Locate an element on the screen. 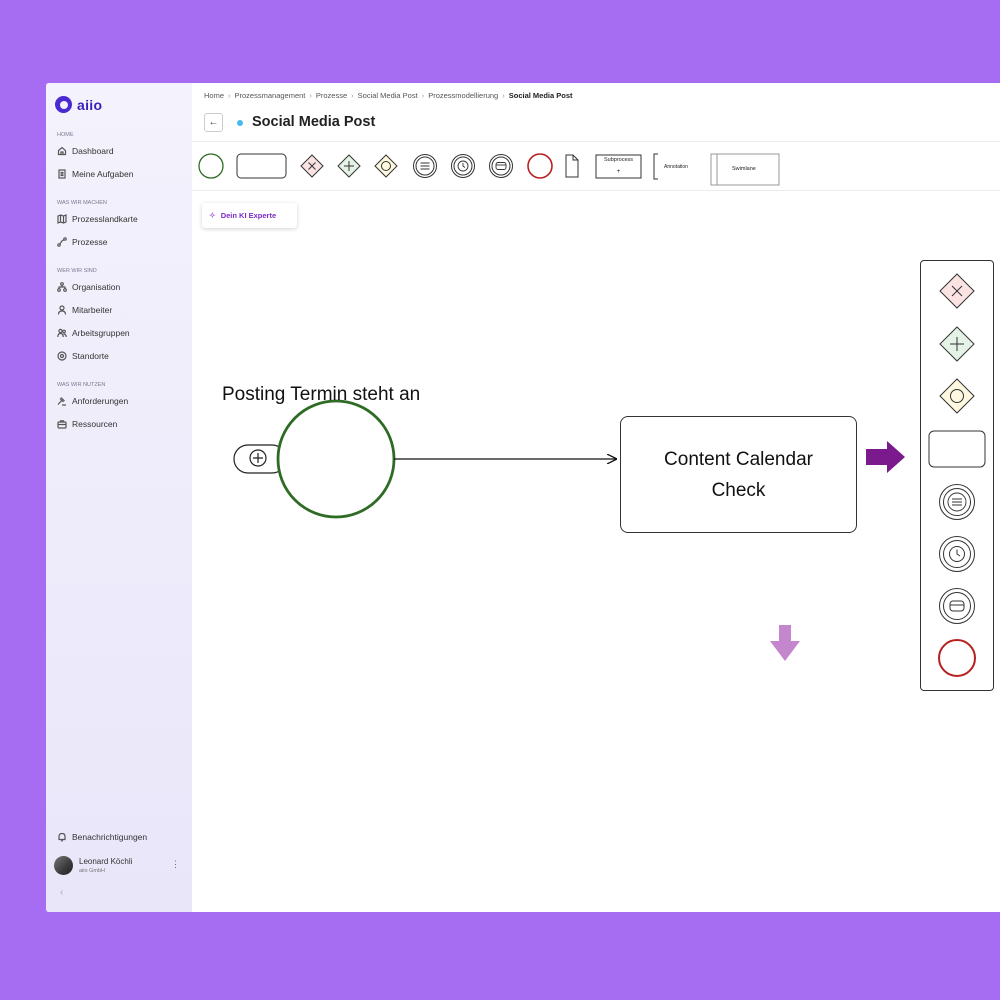  sidebar-item-anforderungen: Anforderungen is located at coordinates (92, 401).